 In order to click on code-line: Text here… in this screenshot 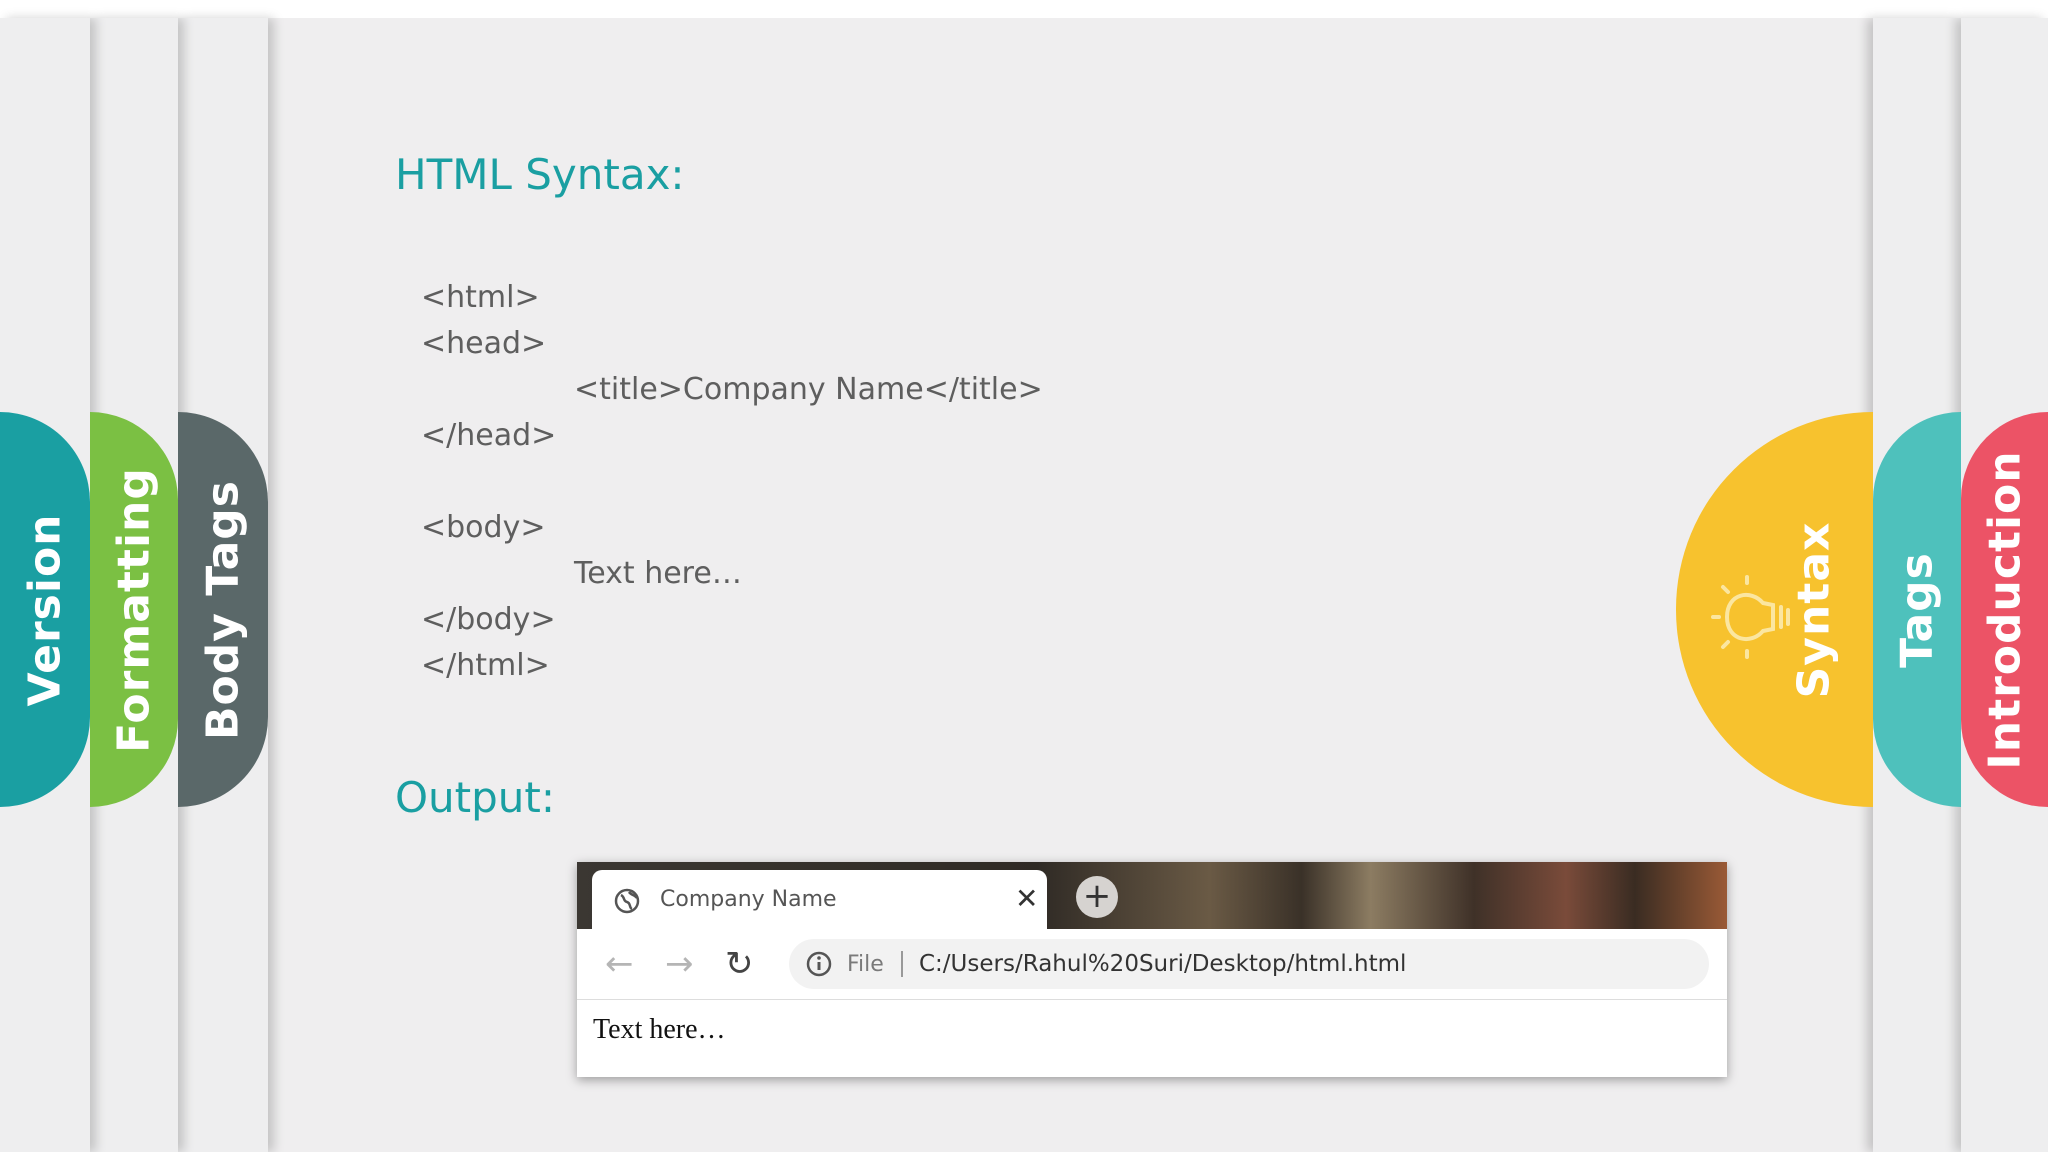, I will do `click(658, 573)`.